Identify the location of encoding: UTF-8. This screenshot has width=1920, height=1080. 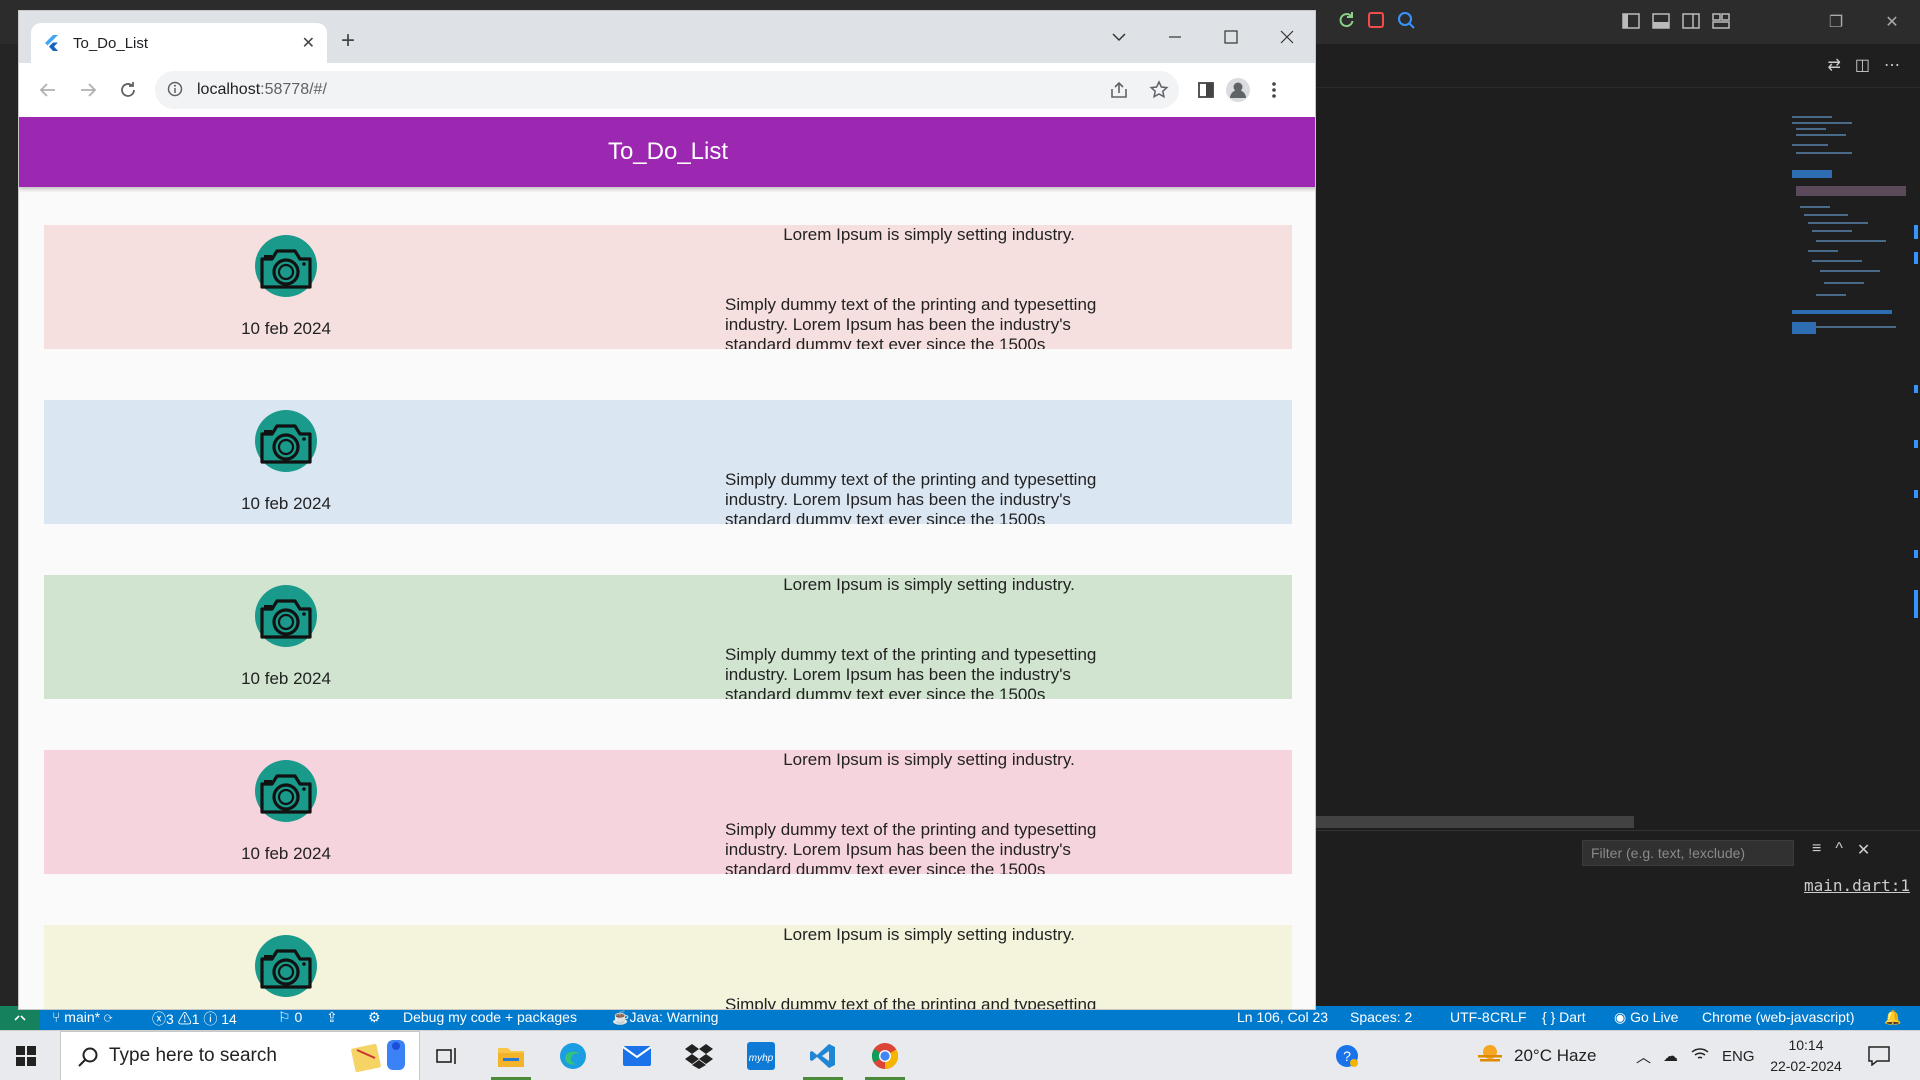
(1470, 1017).